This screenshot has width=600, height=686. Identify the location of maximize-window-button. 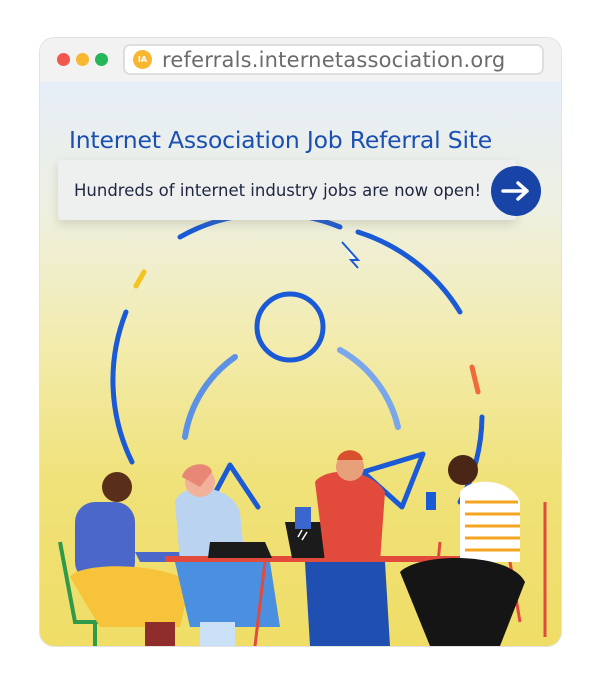
(101, 59).